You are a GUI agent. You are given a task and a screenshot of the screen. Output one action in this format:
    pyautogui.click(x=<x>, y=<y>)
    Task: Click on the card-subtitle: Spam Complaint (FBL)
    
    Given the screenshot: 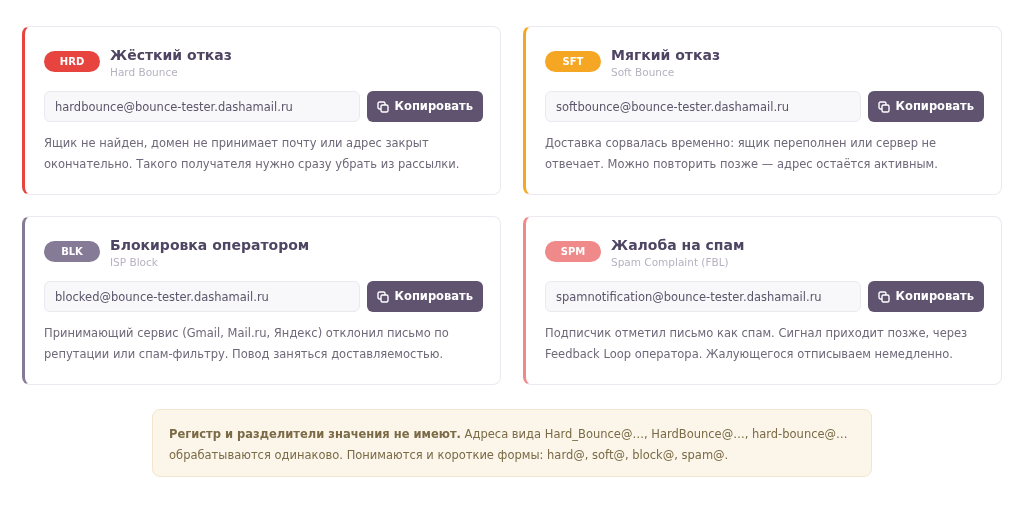 What is the action you would take?
    pyautogui.click(x=670, y=262)
    